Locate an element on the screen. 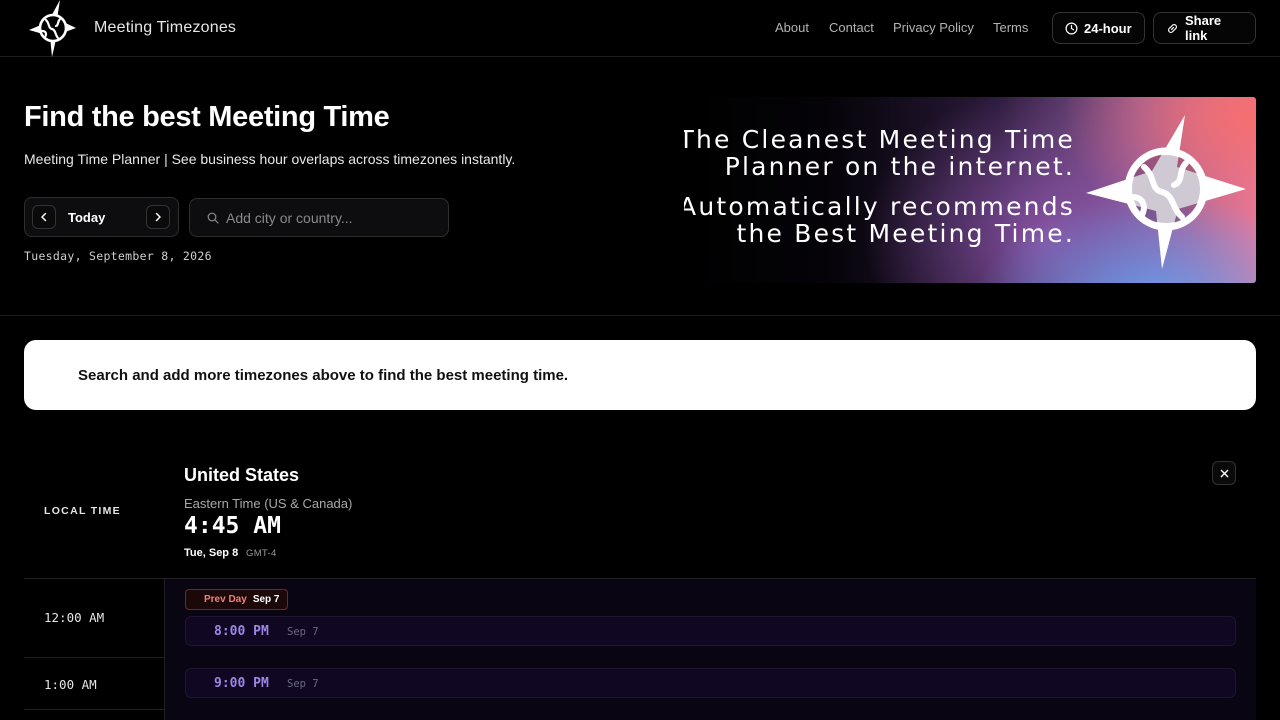 The height and width of the screenshot is (720, 1280). clock-icon is located at coordinates (1071, 28).